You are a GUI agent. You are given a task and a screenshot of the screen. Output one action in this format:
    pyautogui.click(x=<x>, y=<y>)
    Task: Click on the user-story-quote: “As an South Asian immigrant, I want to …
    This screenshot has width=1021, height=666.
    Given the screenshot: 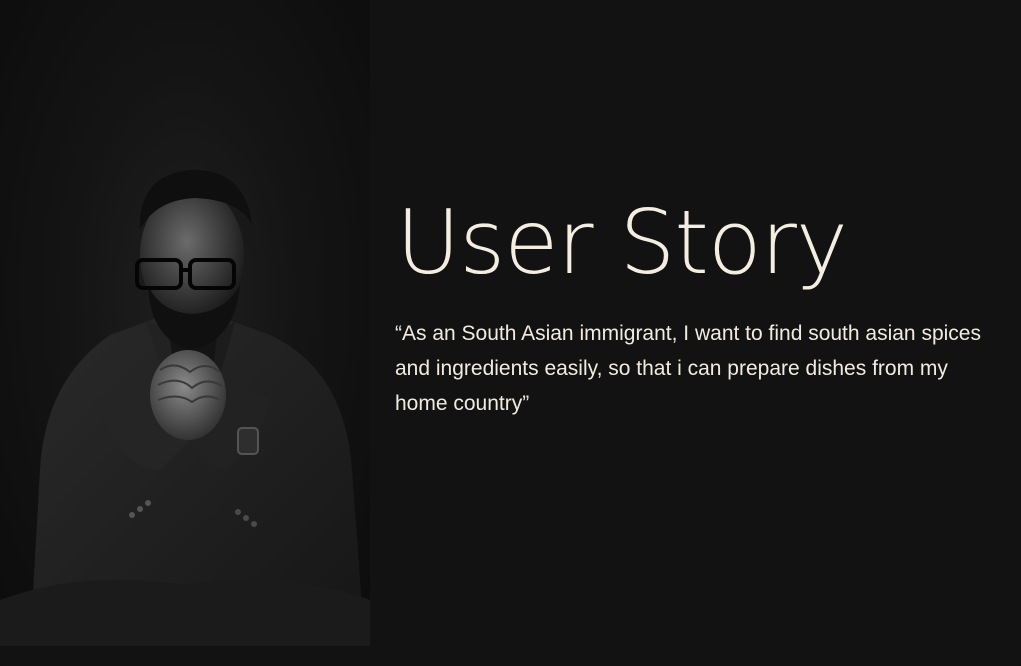 What is the action you would take?
    pyautogui.click(x=688, y=368)
    